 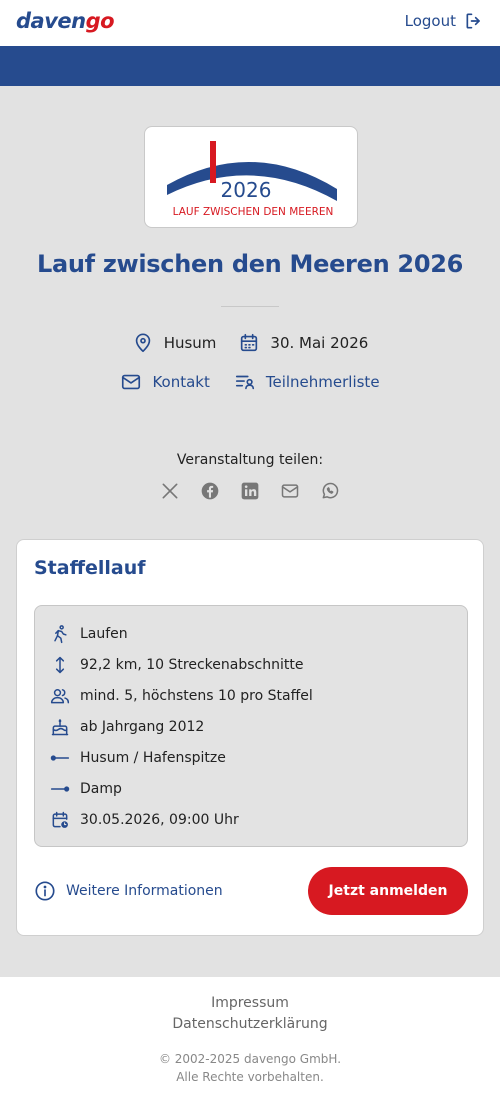 I want to click on vertical-arrows-icon, so click(x=60, y=665).